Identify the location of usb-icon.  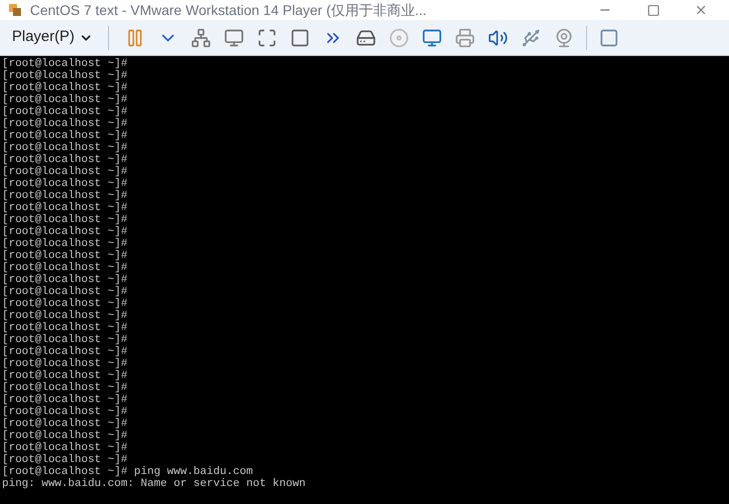
(530, 38).